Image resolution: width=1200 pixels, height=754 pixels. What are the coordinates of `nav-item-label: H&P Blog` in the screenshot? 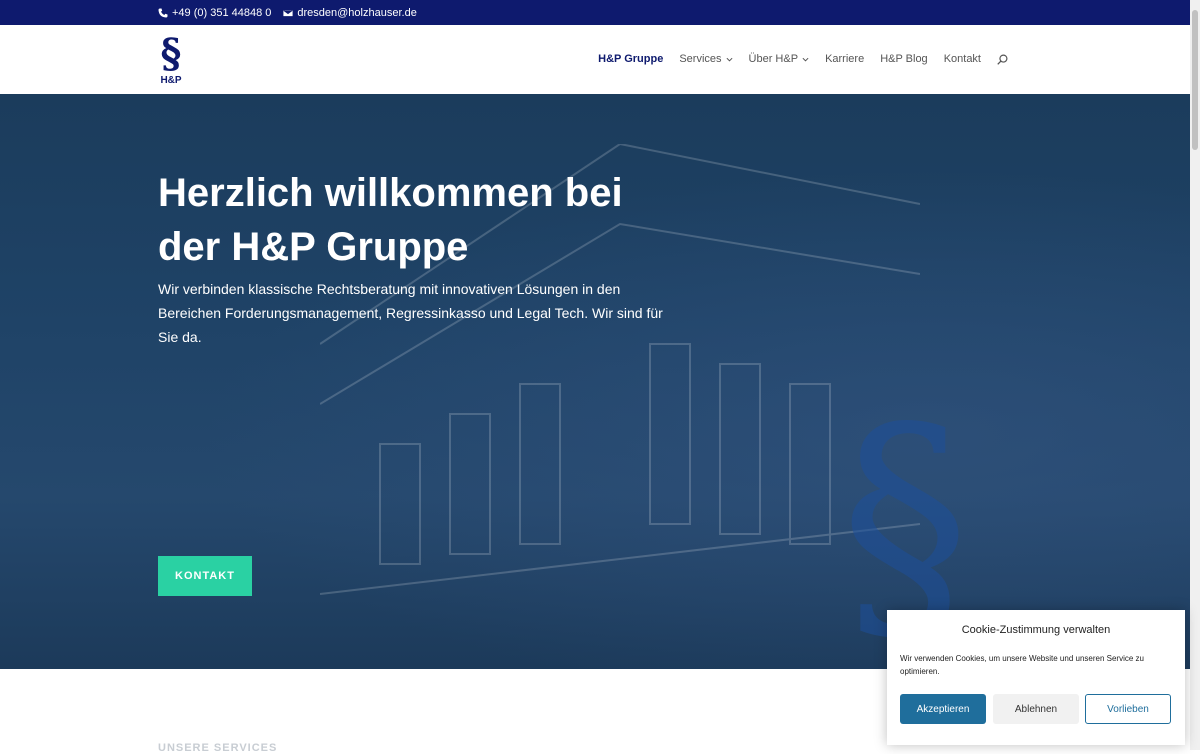 It's located at (904, 59).